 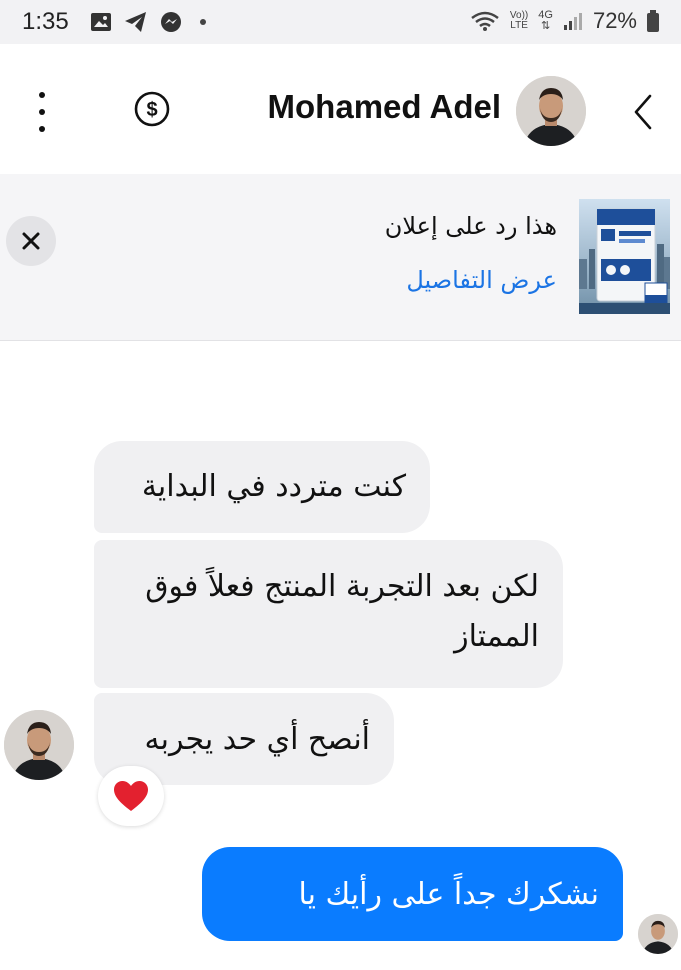 What do you see at coordinates (273, 486) in the screenshot?
I see `message-text: كنت متردد في البداية` at bounding box center [273, 486].